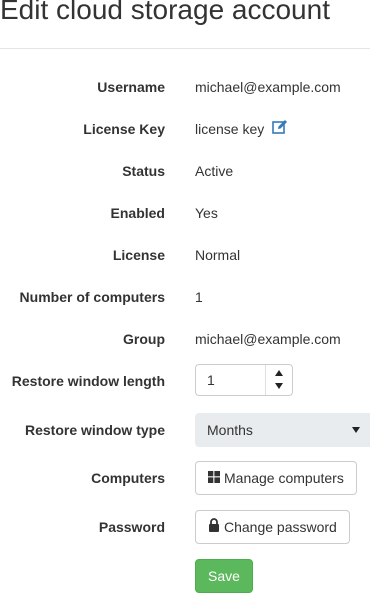 The image size is (370, 593). I want to click on arrow-up-icon, so click(279, 373).